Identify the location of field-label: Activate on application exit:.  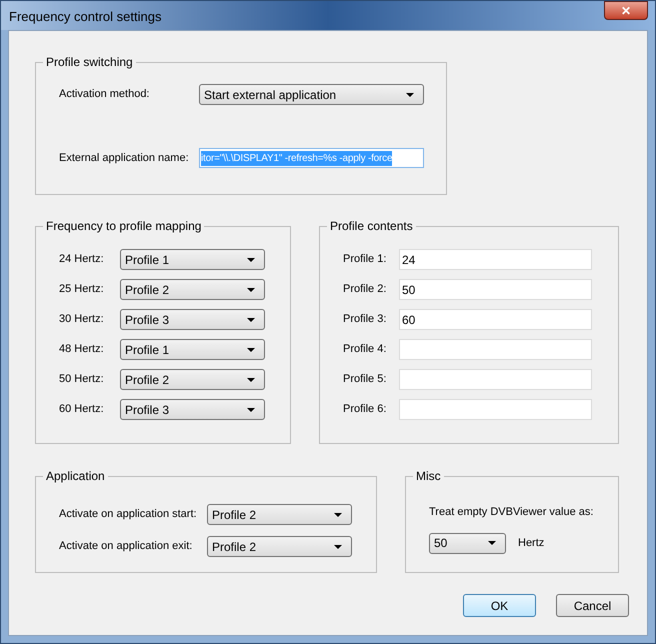
(126, 546).